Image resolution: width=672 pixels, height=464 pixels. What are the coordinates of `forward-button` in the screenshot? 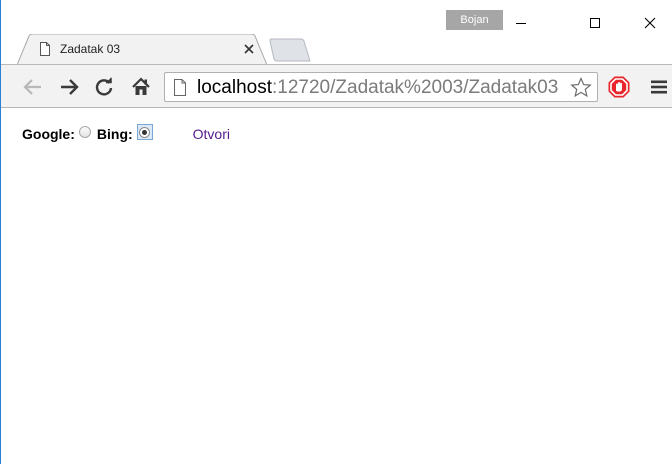 It's located at (69, 87).